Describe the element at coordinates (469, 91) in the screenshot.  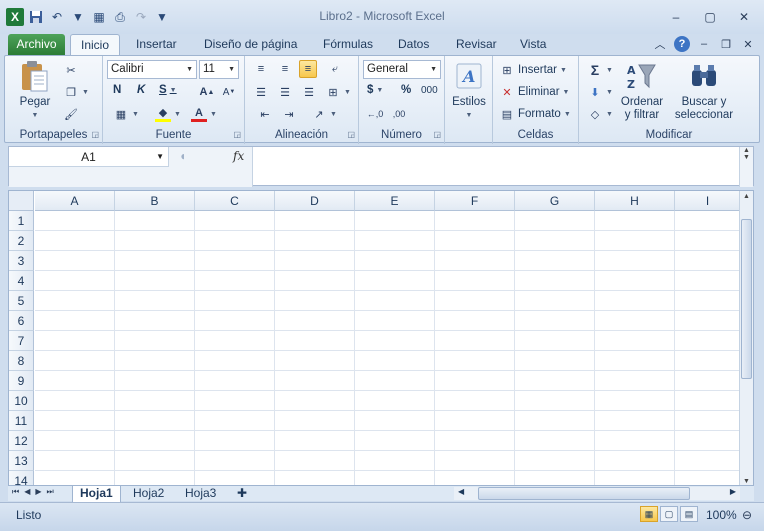
I see `styles-button: A Estilos ▼` at that location.